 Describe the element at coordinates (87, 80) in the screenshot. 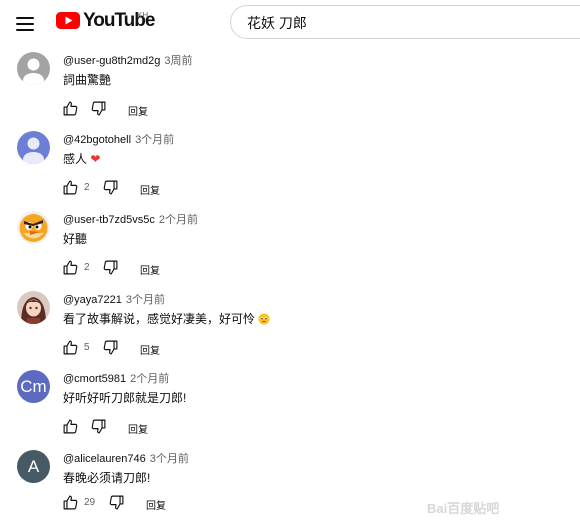

I see `comment-text: 詞曲驚艷` at that location.